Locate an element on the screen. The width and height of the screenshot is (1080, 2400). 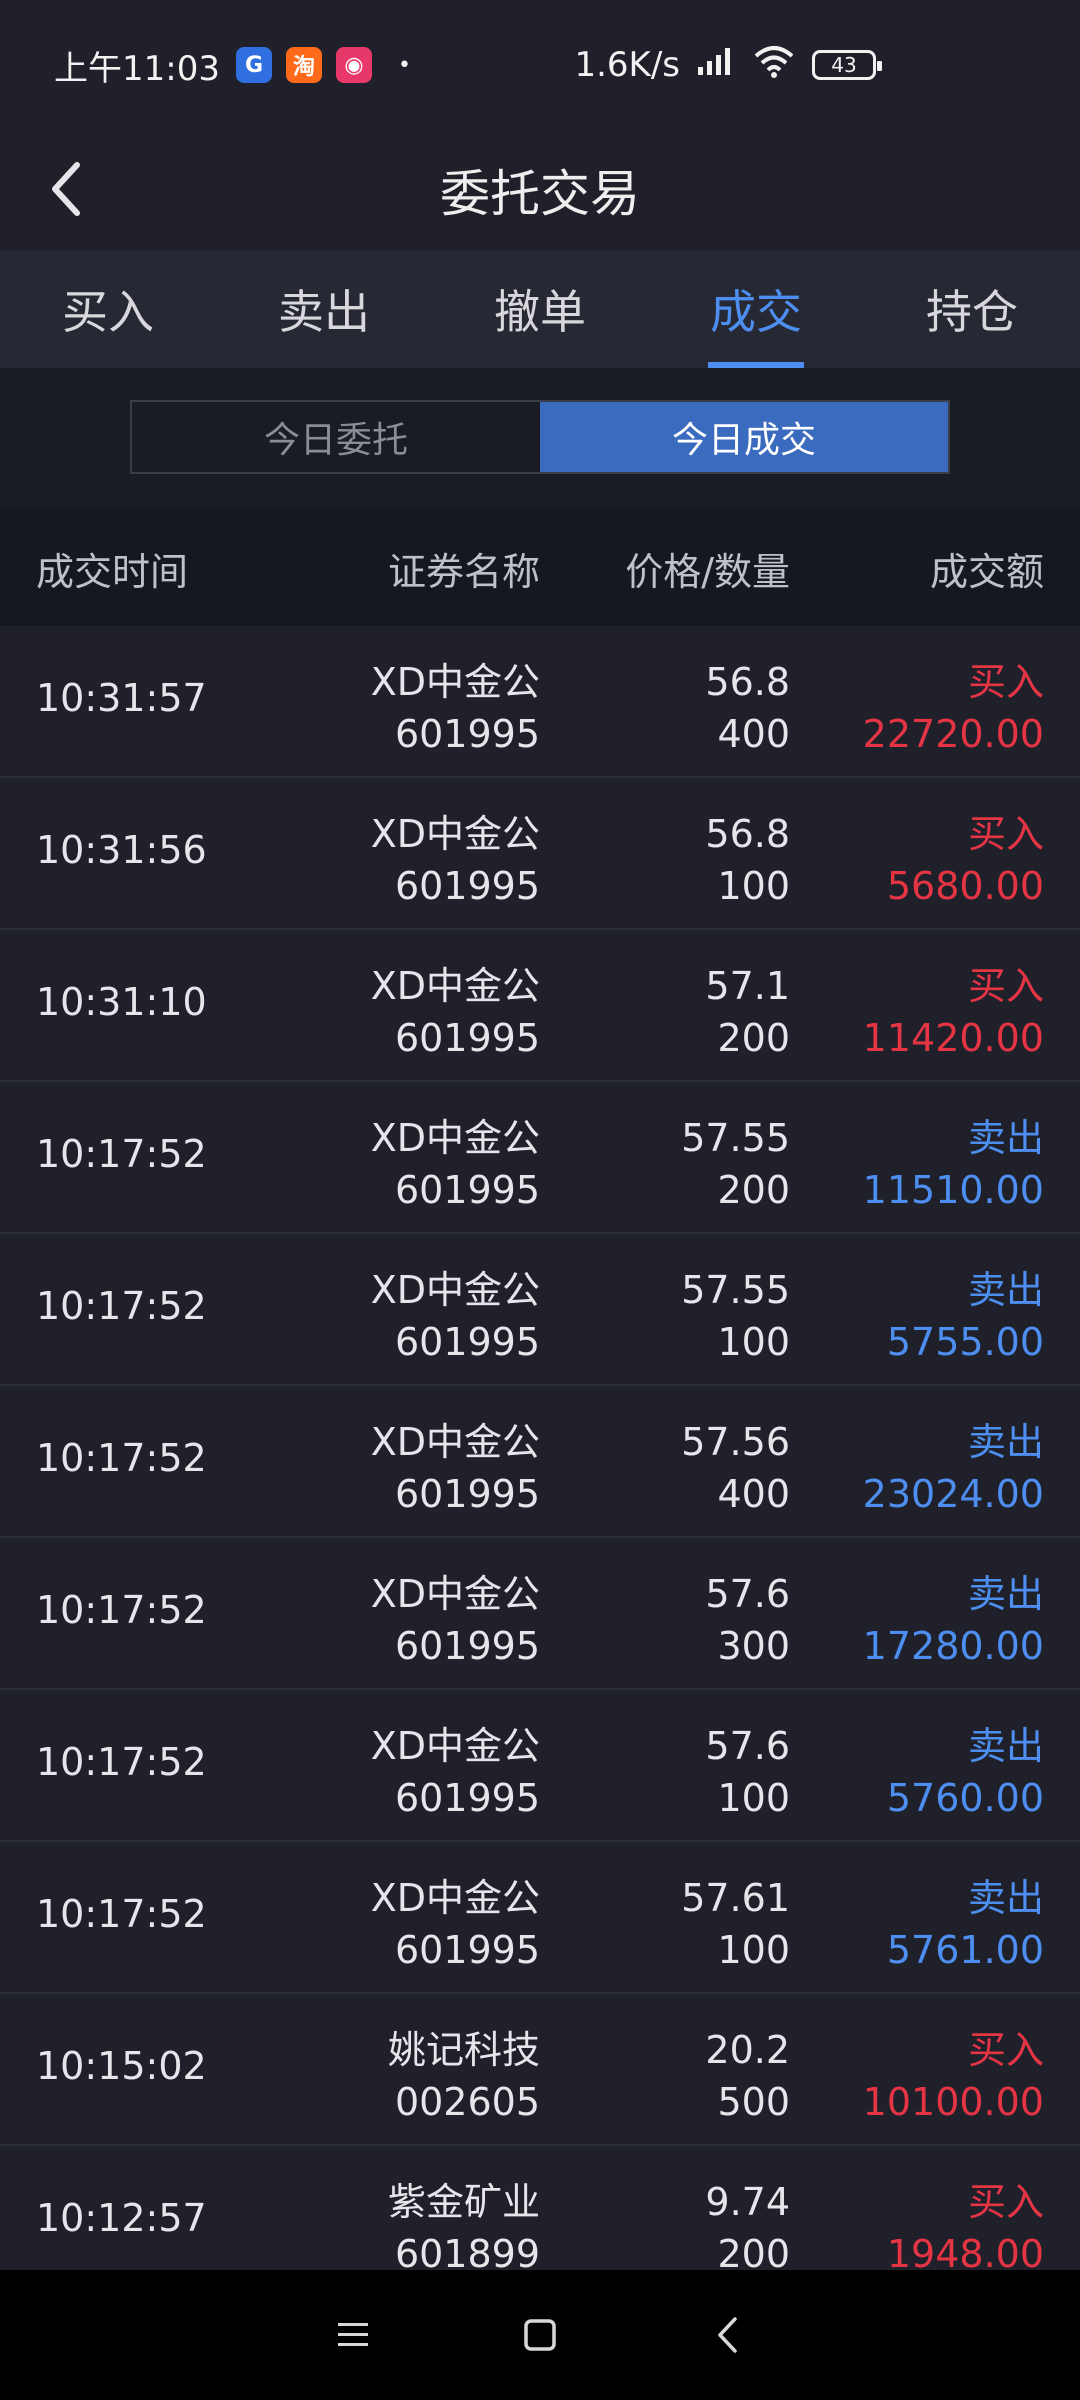
table-row: 10:17:52 XD中金公 601995 57.55 200 卖出 11510.00 is located at coordinates (540, 1158).